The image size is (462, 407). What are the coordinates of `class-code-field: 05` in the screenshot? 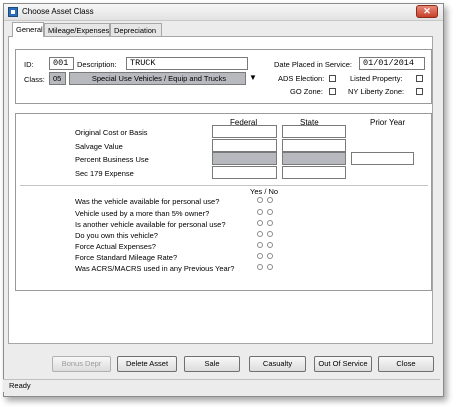 It's located at (57, 78).